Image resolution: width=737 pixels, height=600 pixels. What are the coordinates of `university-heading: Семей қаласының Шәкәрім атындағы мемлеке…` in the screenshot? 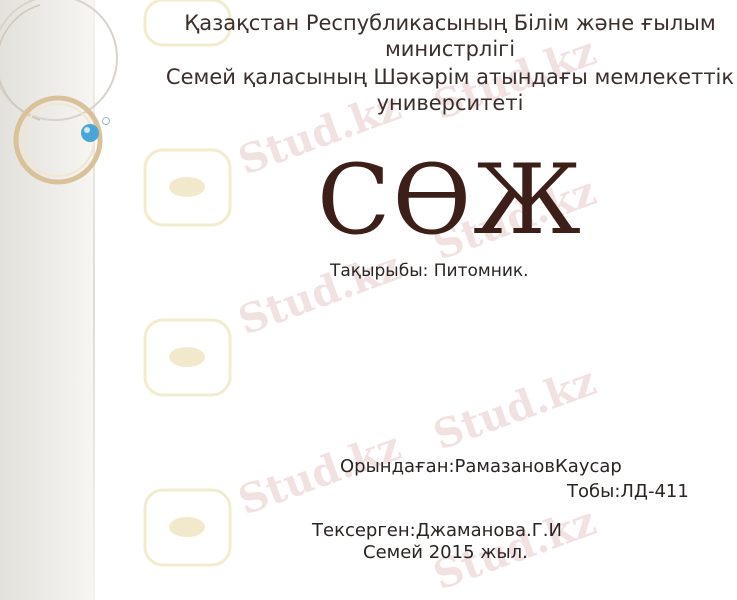 It's located at (450, 90).